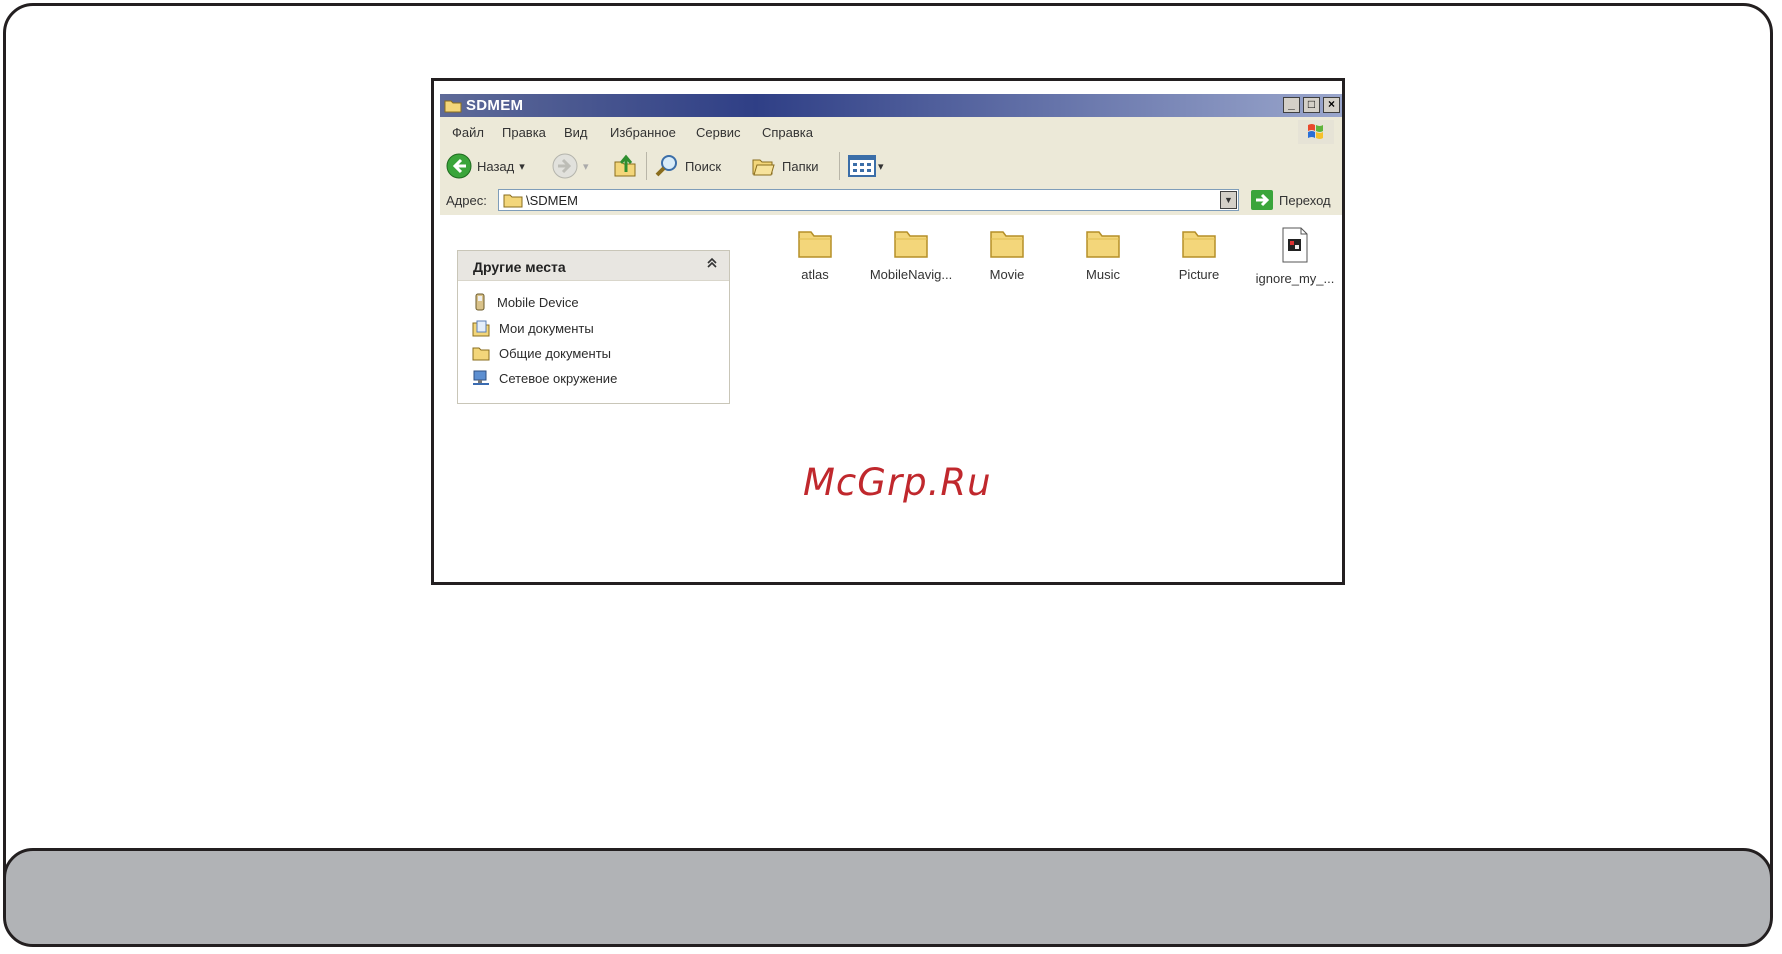 The image size is (1782, 954). What do you see at coordinates (576, 132) in the screenshot?
I see `menu-view: Вид` at bounding box center [576, 132].